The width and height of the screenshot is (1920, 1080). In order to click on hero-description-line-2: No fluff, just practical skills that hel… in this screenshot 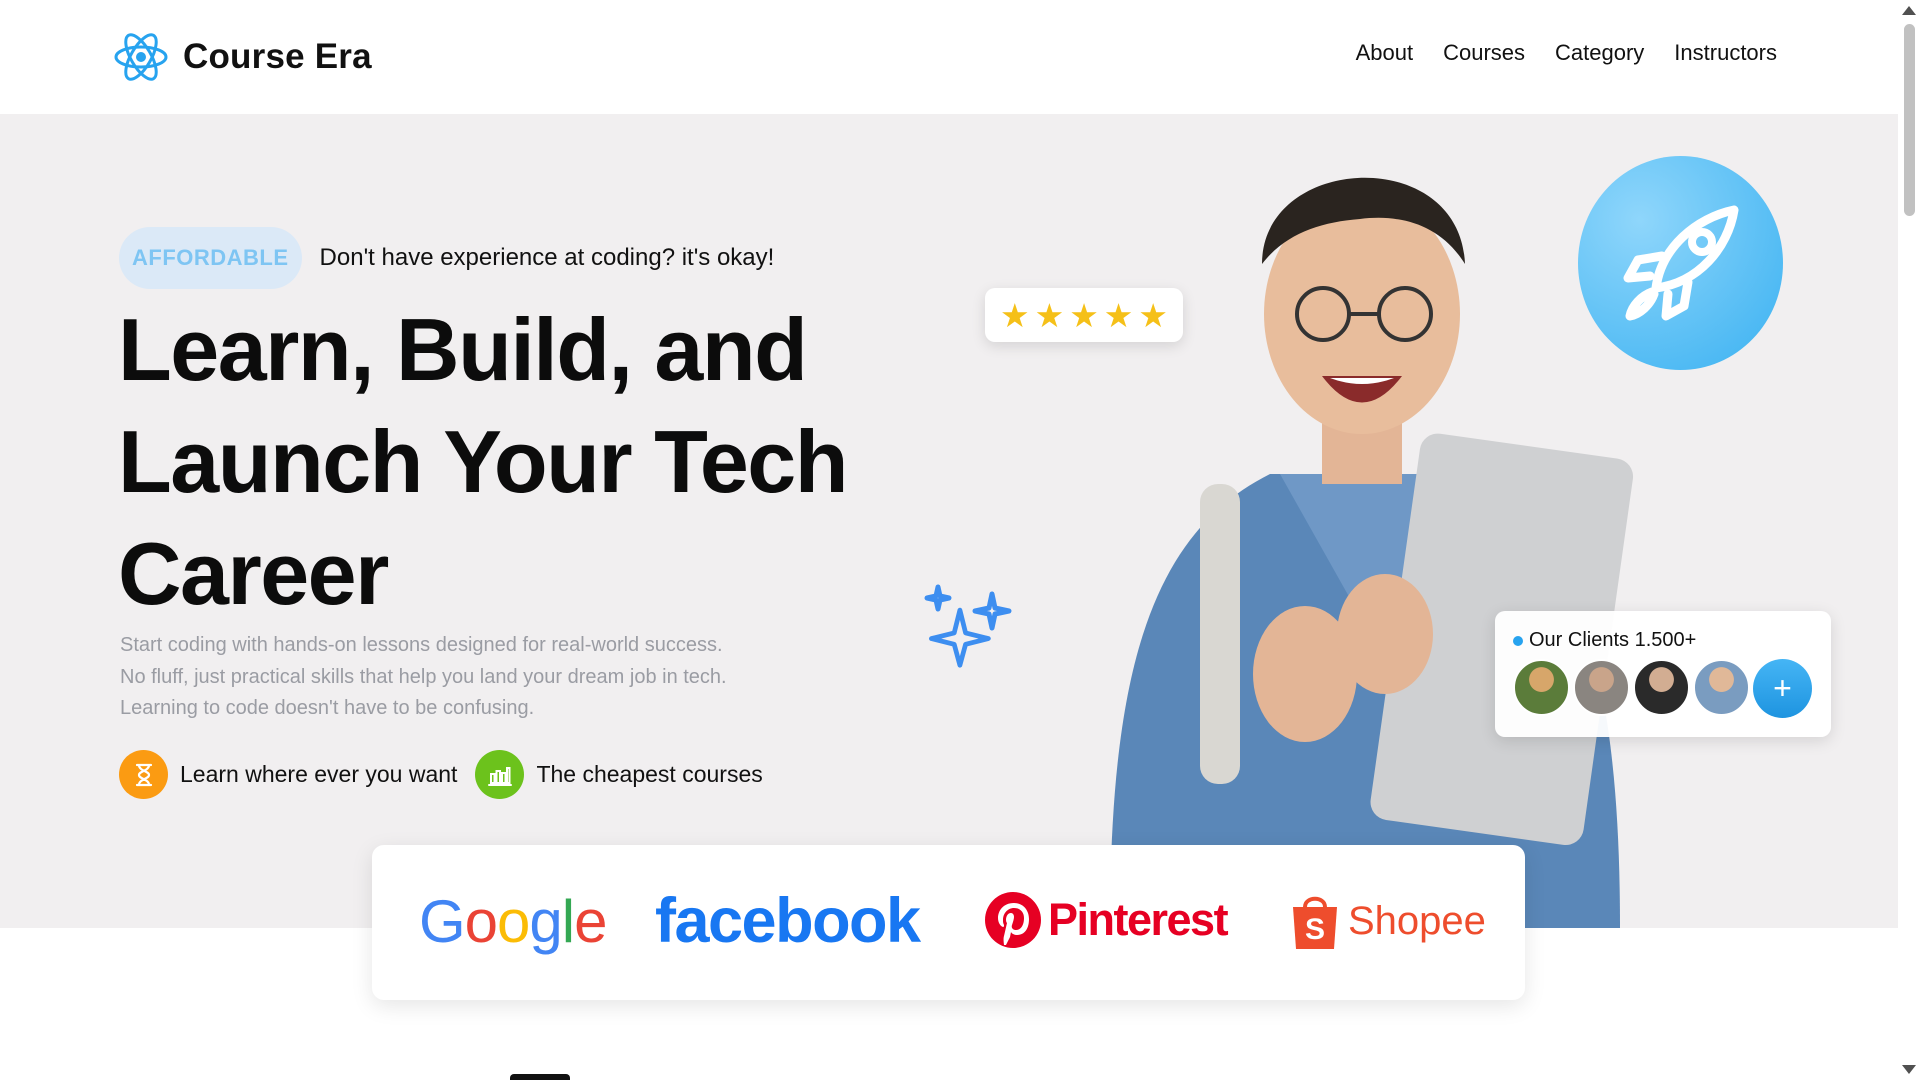, I will do `click(423, 676)`.